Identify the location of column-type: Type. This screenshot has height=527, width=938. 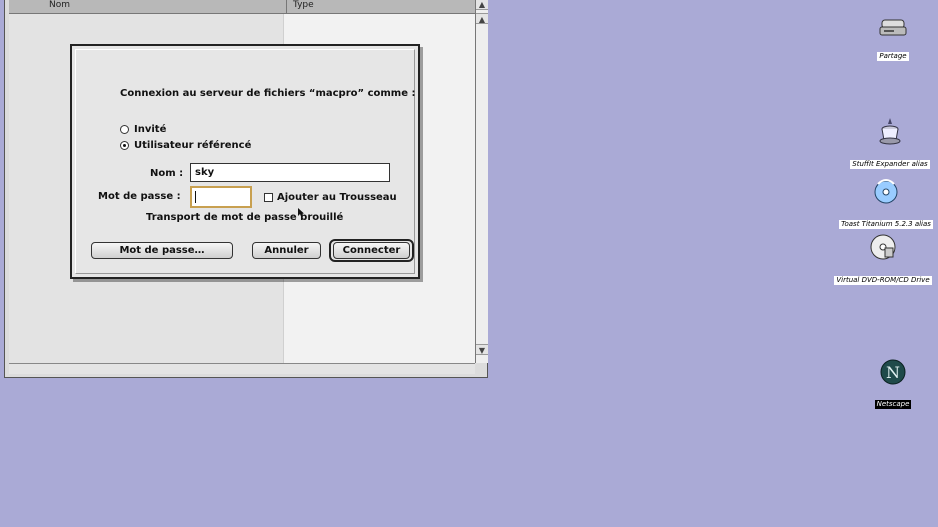
(303, 5).